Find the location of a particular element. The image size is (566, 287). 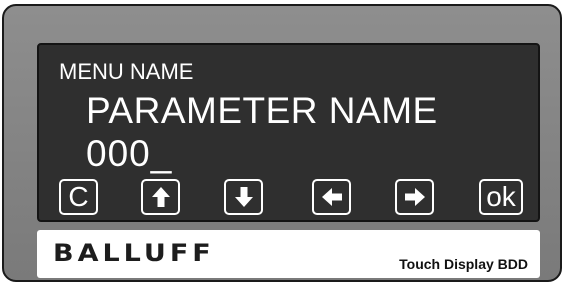

product-name-label: Touch Display BDD is located at coordinates (463, 264).